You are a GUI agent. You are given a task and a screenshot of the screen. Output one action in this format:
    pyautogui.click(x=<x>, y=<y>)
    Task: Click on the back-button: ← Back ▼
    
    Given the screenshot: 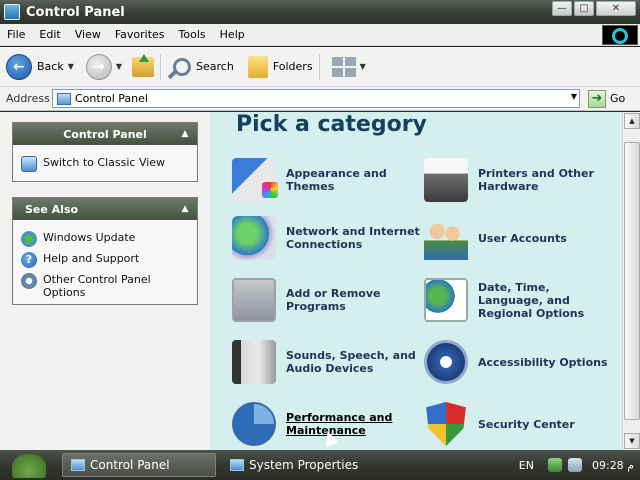 What is the action you would take?
    pyautogui.click(x=43, y=66)
    